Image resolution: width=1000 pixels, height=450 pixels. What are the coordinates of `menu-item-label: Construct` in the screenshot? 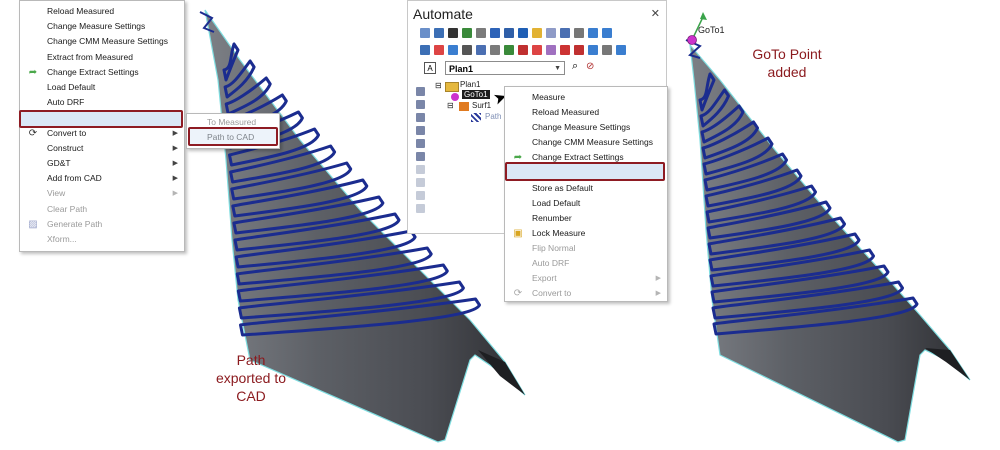 It's located at (65, 147).